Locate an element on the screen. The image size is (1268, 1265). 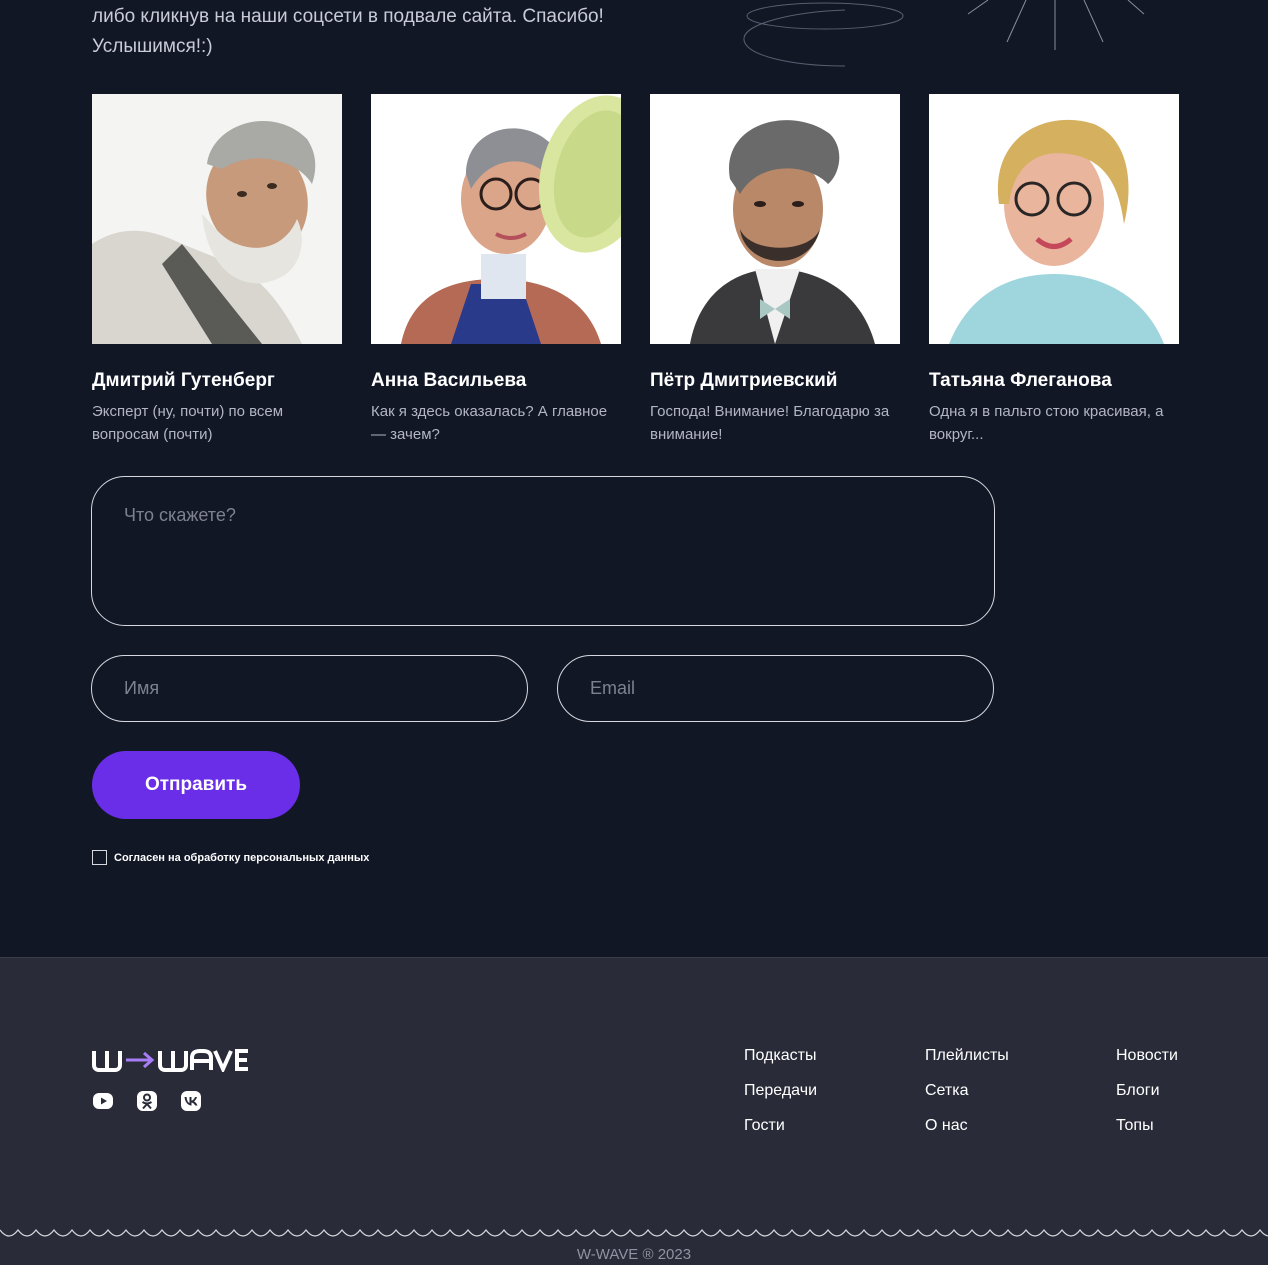
submit-button: Отправить is located at coordinates (196, 785).